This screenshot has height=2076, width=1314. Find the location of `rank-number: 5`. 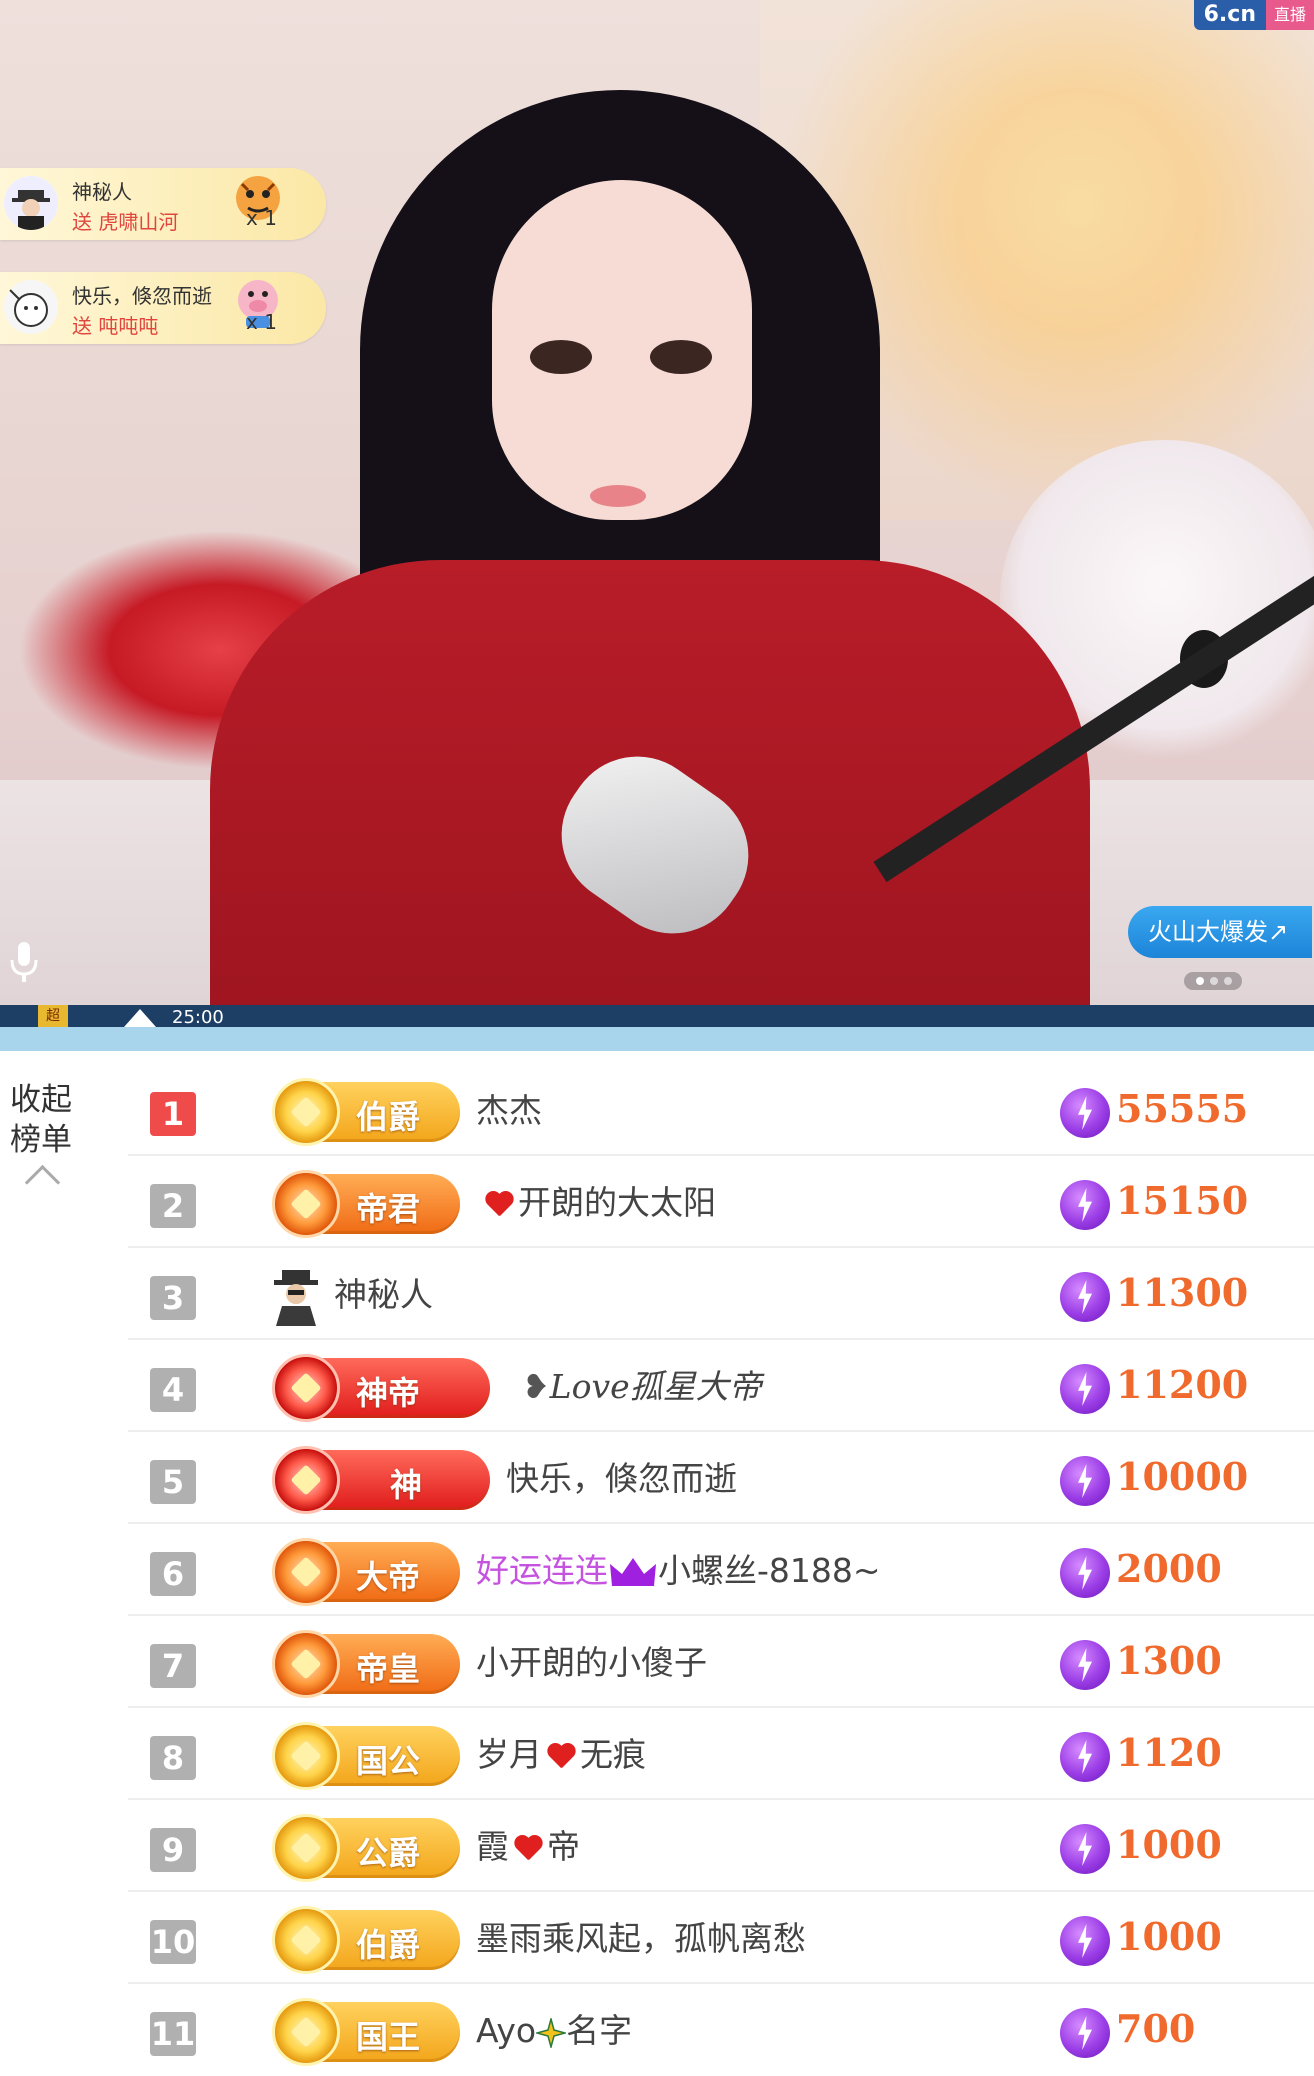

rank-number: 5 is located at coordinates (173, 1482).